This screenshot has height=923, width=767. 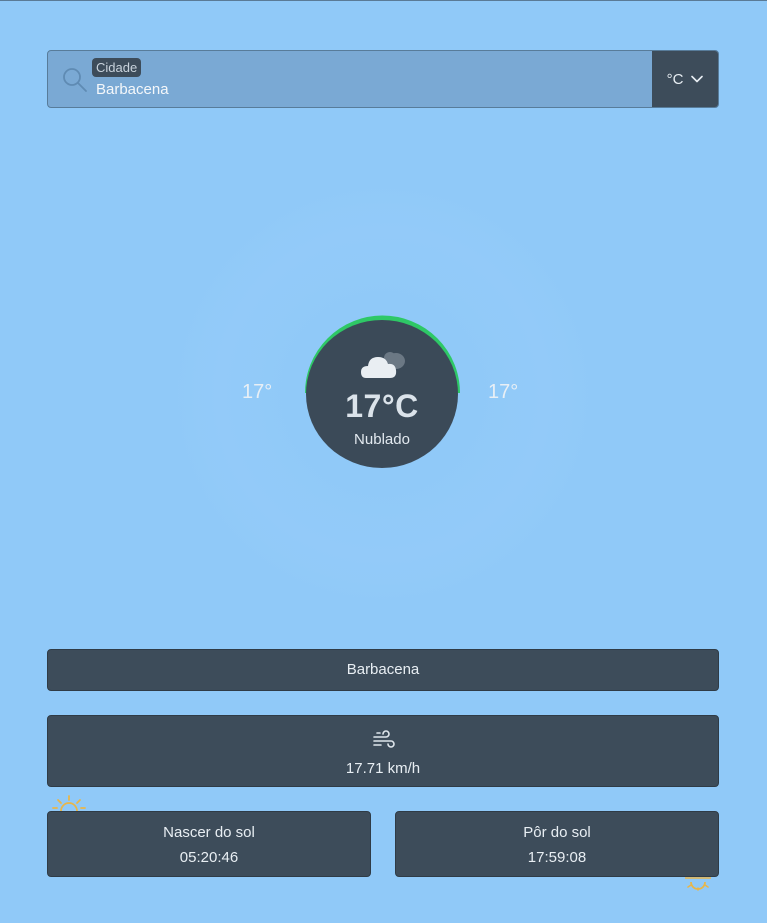 I want to click on wind-card: 17.71 km/h, so click(x=383, y=751).